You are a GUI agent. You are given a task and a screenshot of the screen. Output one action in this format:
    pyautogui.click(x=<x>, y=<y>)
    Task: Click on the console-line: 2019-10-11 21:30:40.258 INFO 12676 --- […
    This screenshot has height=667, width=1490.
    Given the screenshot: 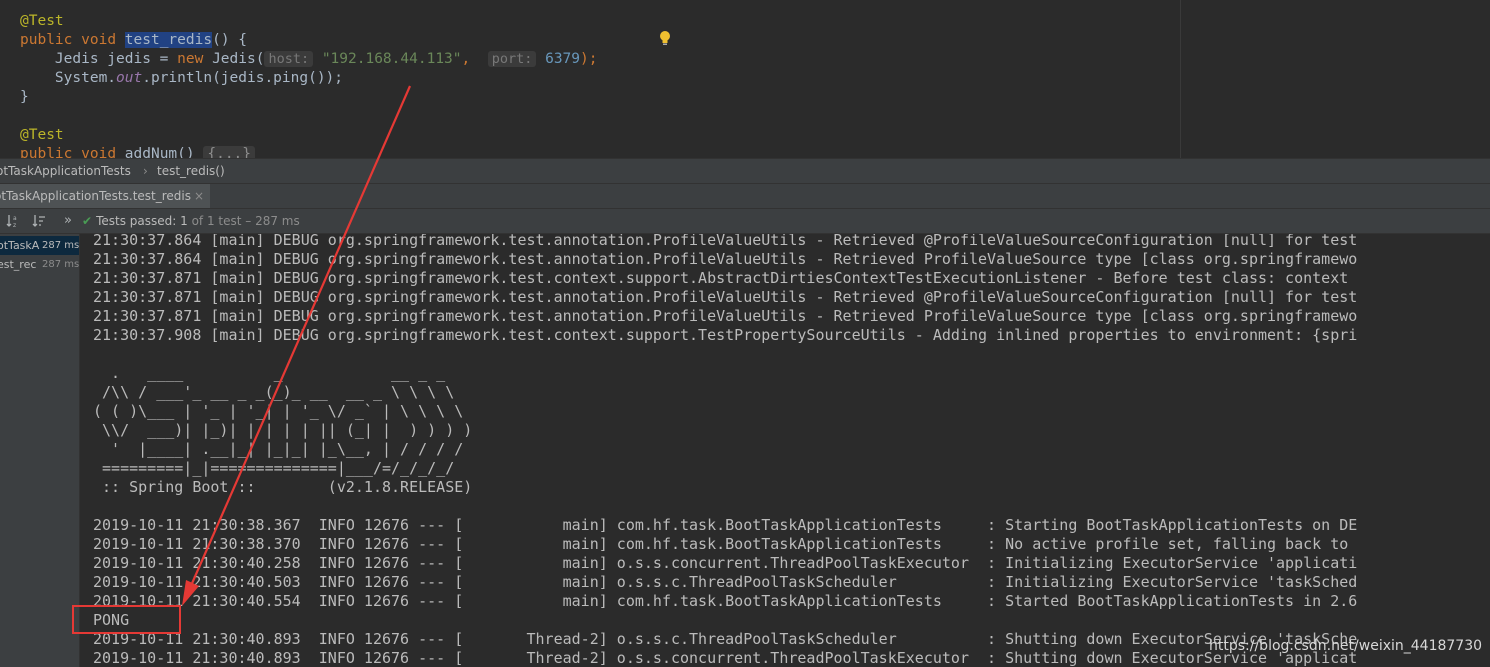 What is the action you would take?
    pyautogui.click(x=725, y=563)
    